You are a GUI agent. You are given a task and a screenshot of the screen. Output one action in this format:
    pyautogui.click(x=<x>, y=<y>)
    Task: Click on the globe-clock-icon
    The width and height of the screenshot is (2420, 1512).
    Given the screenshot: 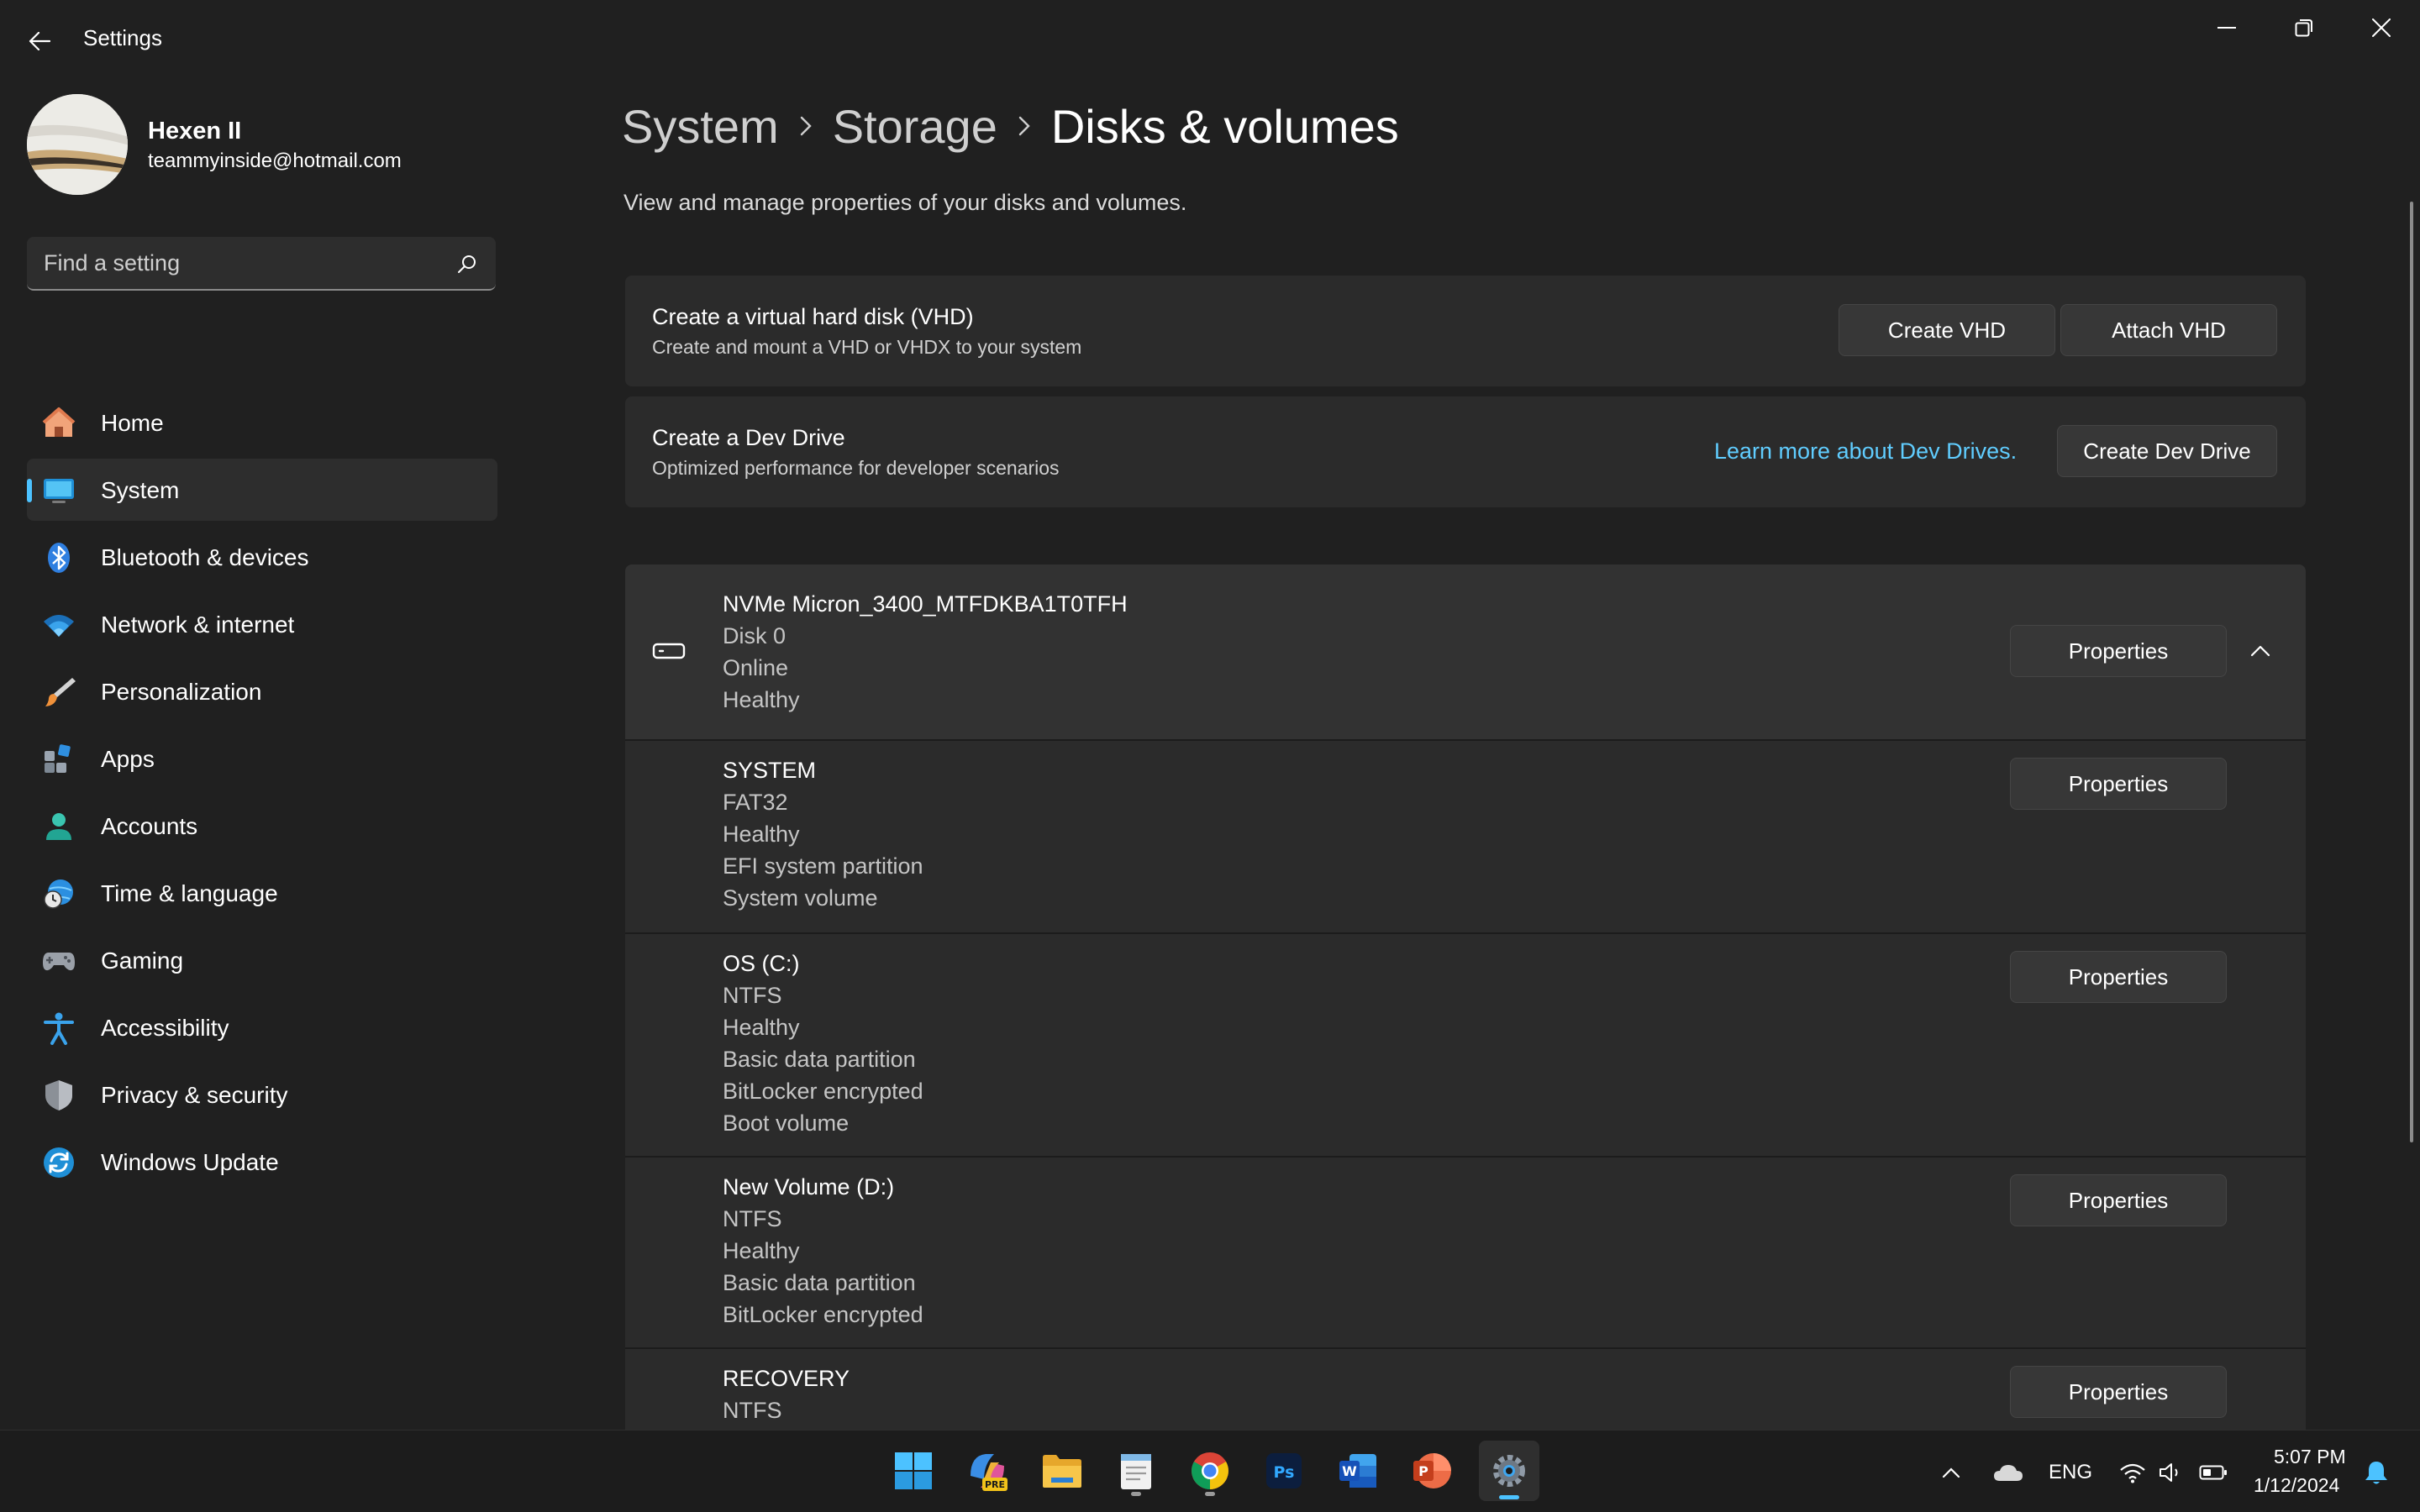 What is the action you would take?
    pyautogui.click(x=59, y=894)
    